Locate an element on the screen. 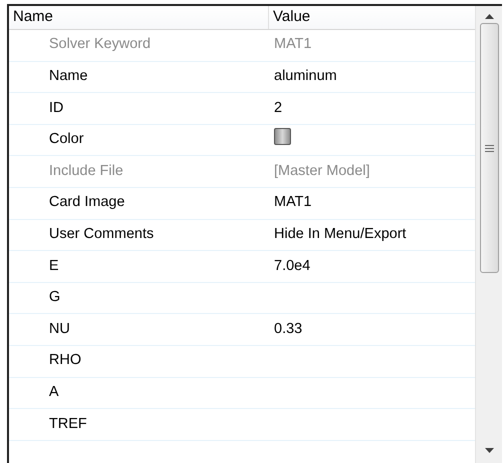 The image size is (504, 463). property-value: 0.33 is located at coordinates (285, 329).